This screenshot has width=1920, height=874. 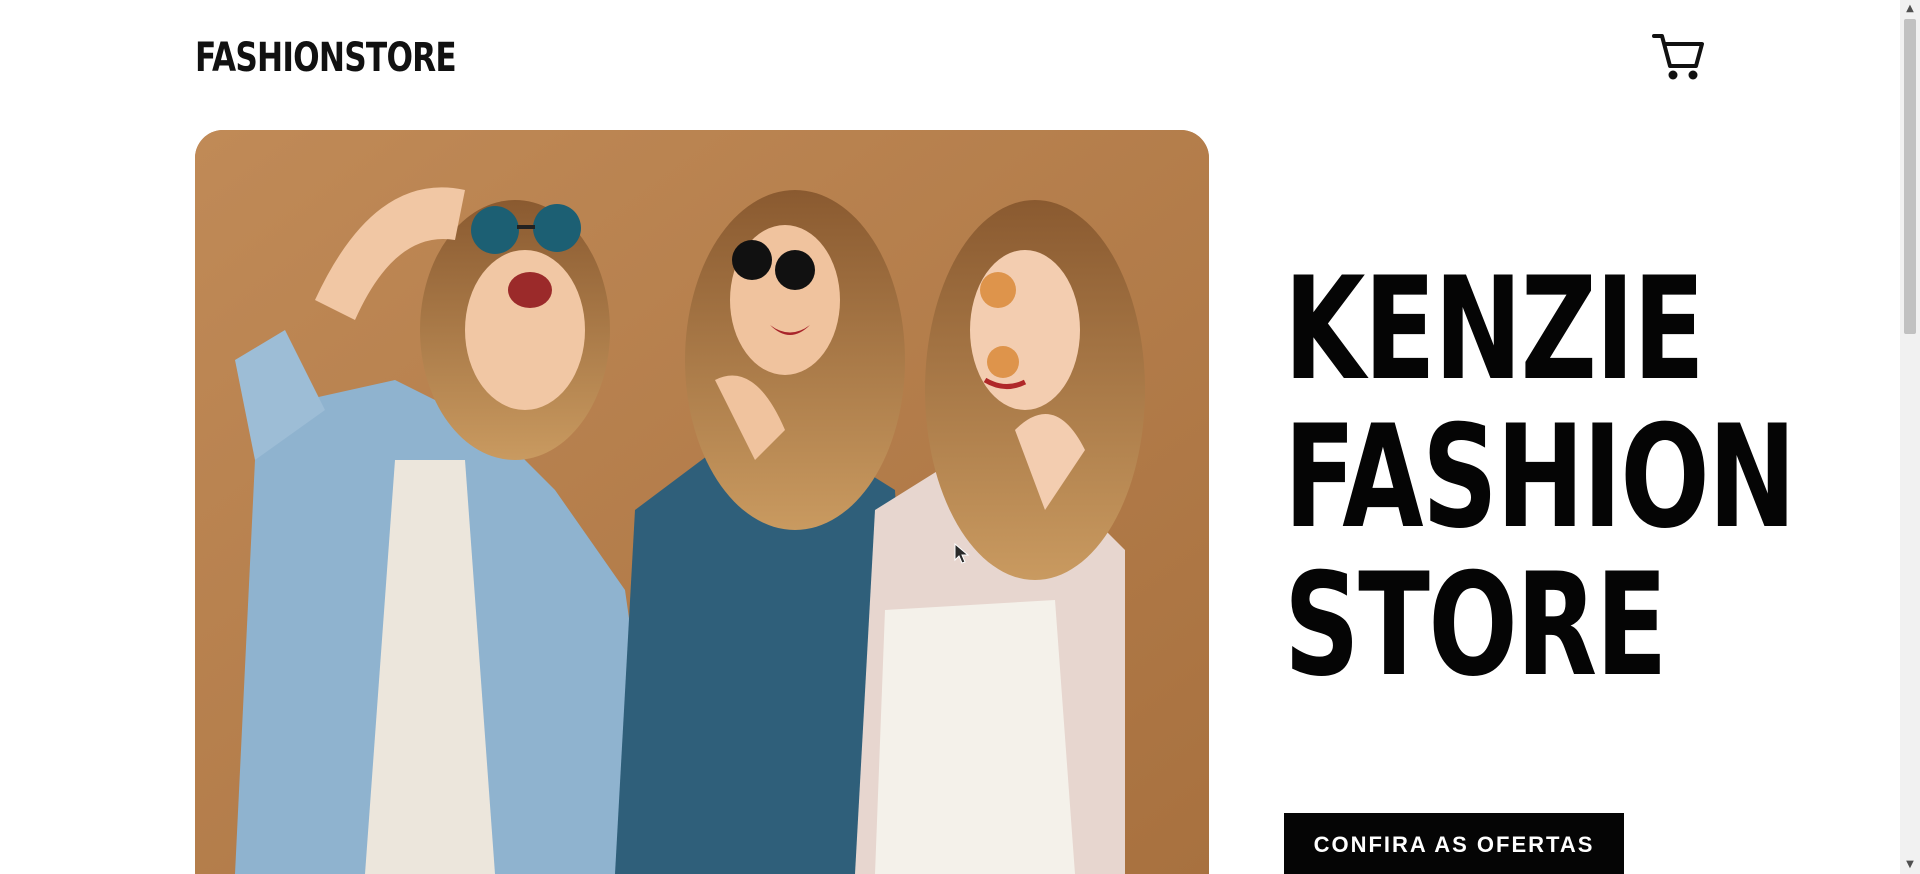 I want to click on scroll-thumb, so click(x=1910, y=176).